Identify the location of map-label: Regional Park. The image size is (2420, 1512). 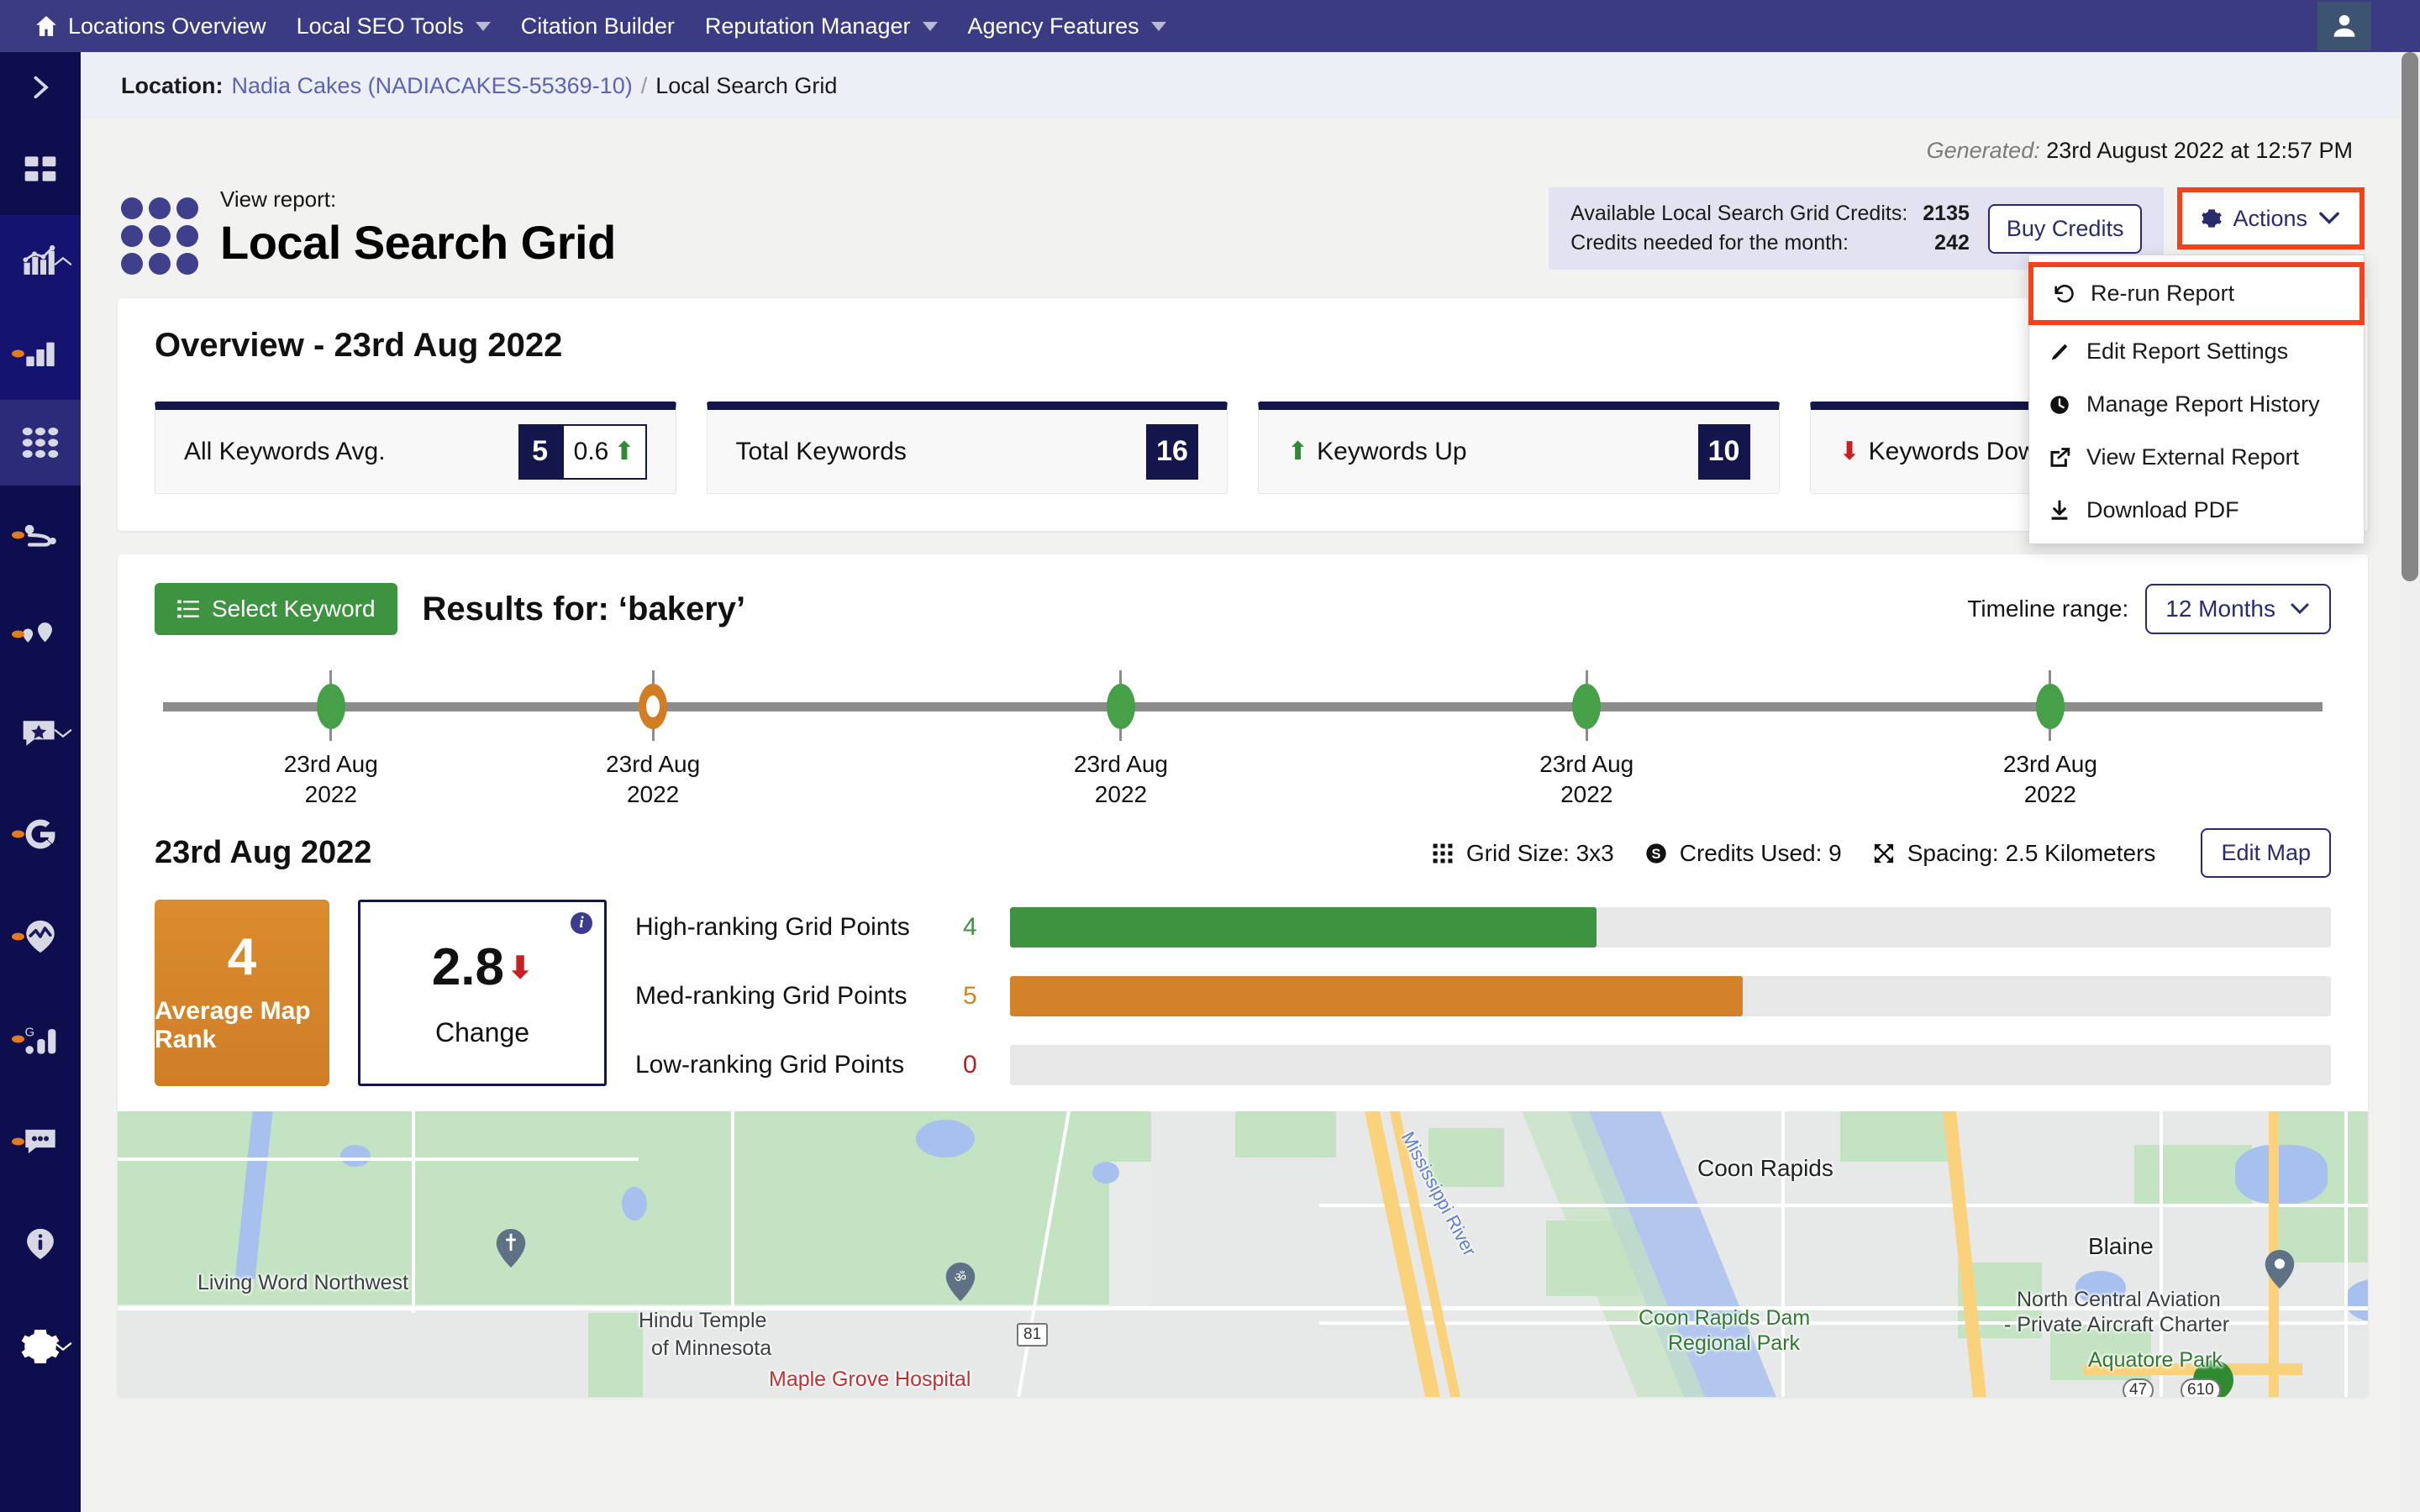
(1735, 1343).